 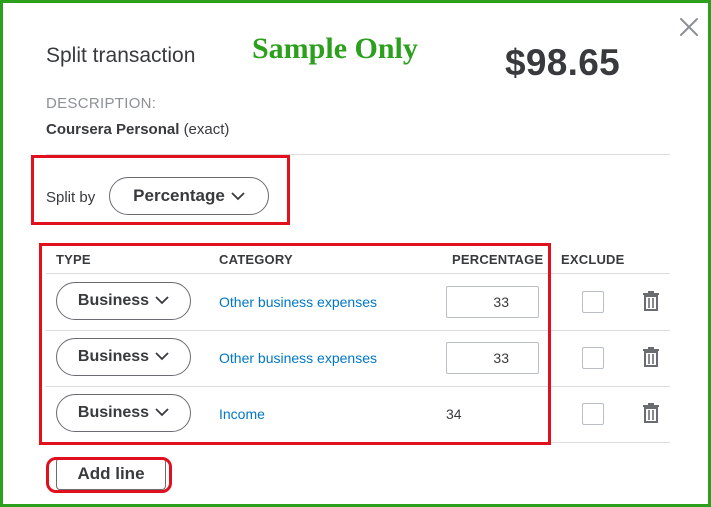 I want to click on split-by-dropdown: Percentage, so click(x=189, y=196).